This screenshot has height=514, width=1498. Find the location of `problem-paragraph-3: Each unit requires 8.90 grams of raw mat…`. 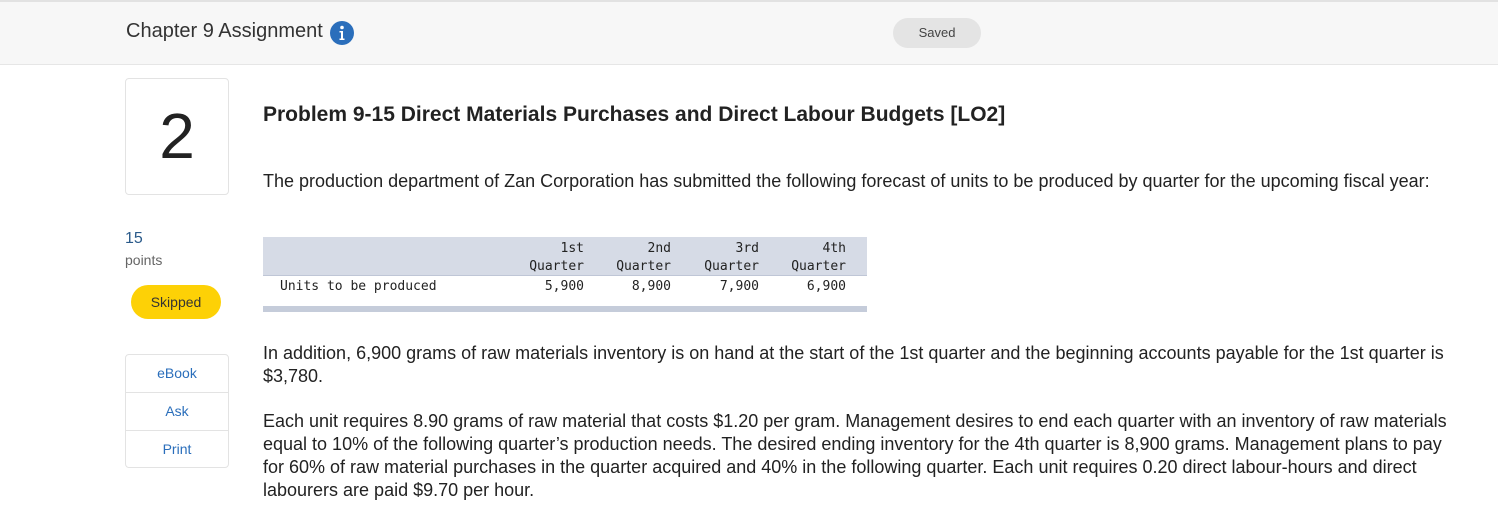

problem-paragraph-3: Each unit requires 8.90 grams of raw mat… is located at coordinates (855, 455).